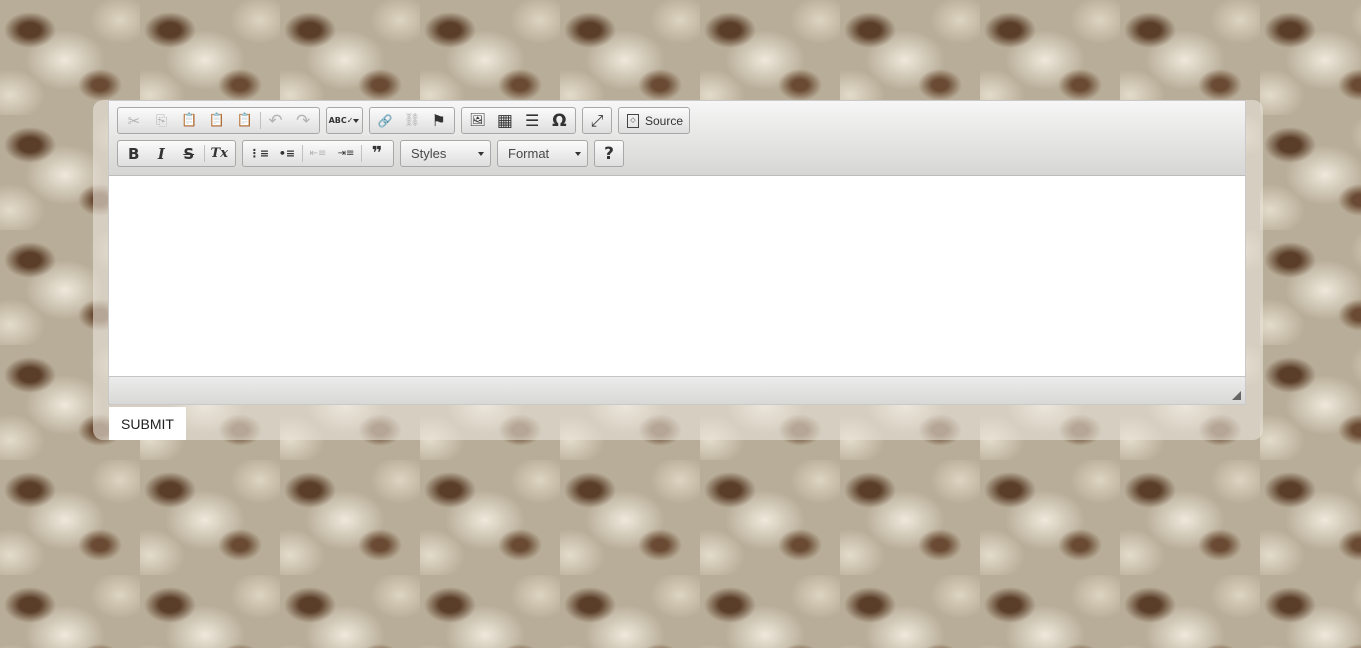 The height and width of the screenshot is (648, 1361). I want to click on unlink-icon: ⛓, so click(412, 120).